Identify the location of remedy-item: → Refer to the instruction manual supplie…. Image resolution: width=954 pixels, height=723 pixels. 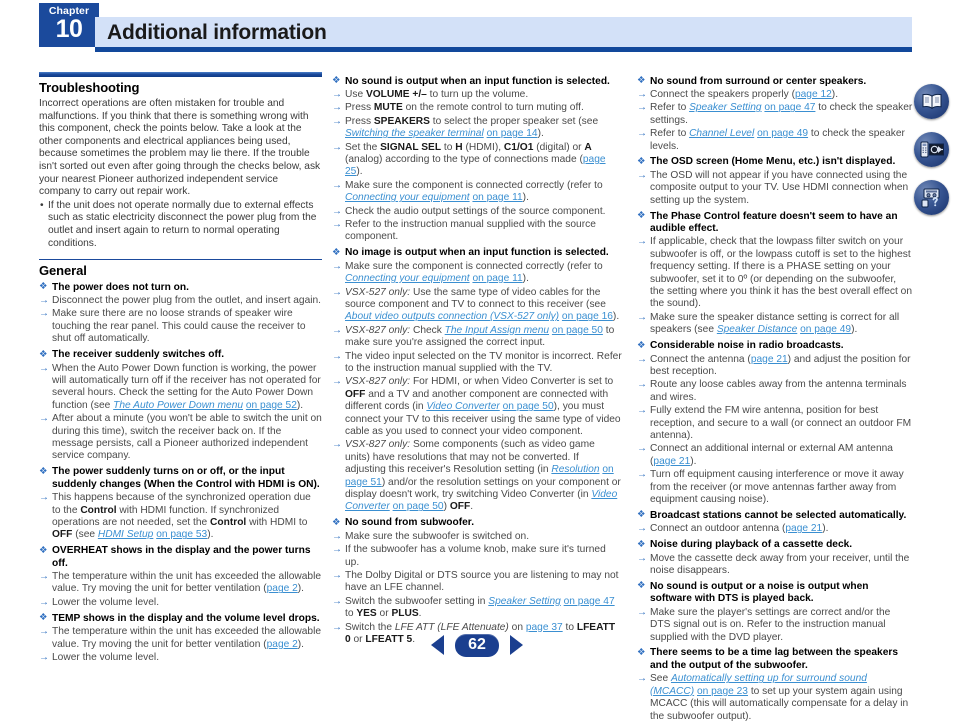
(464, 230).